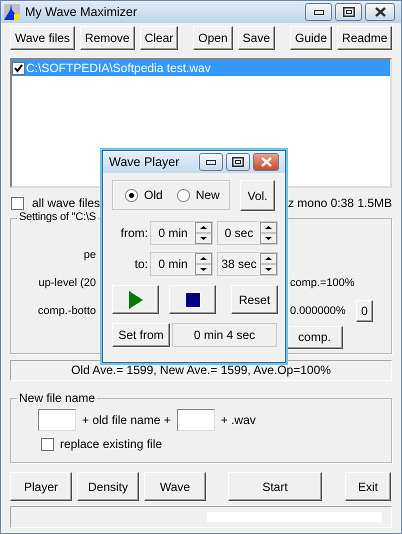  I want to click on radio-label: New, so click(208, 195).